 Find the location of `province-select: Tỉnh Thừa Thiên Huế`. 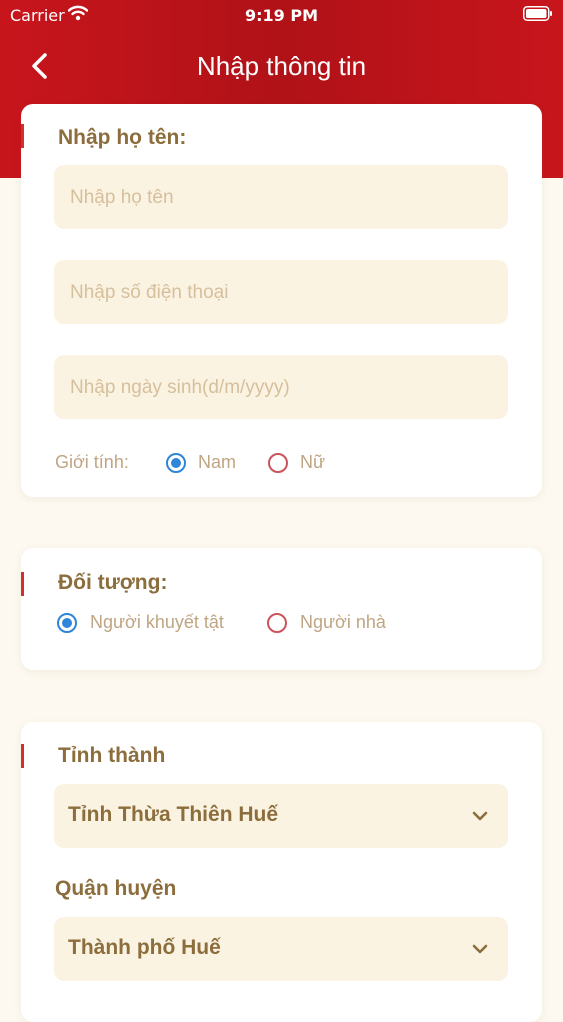

province-select: Tỉnh Thừa Thiên Huế is located at coordinates (281, 816).